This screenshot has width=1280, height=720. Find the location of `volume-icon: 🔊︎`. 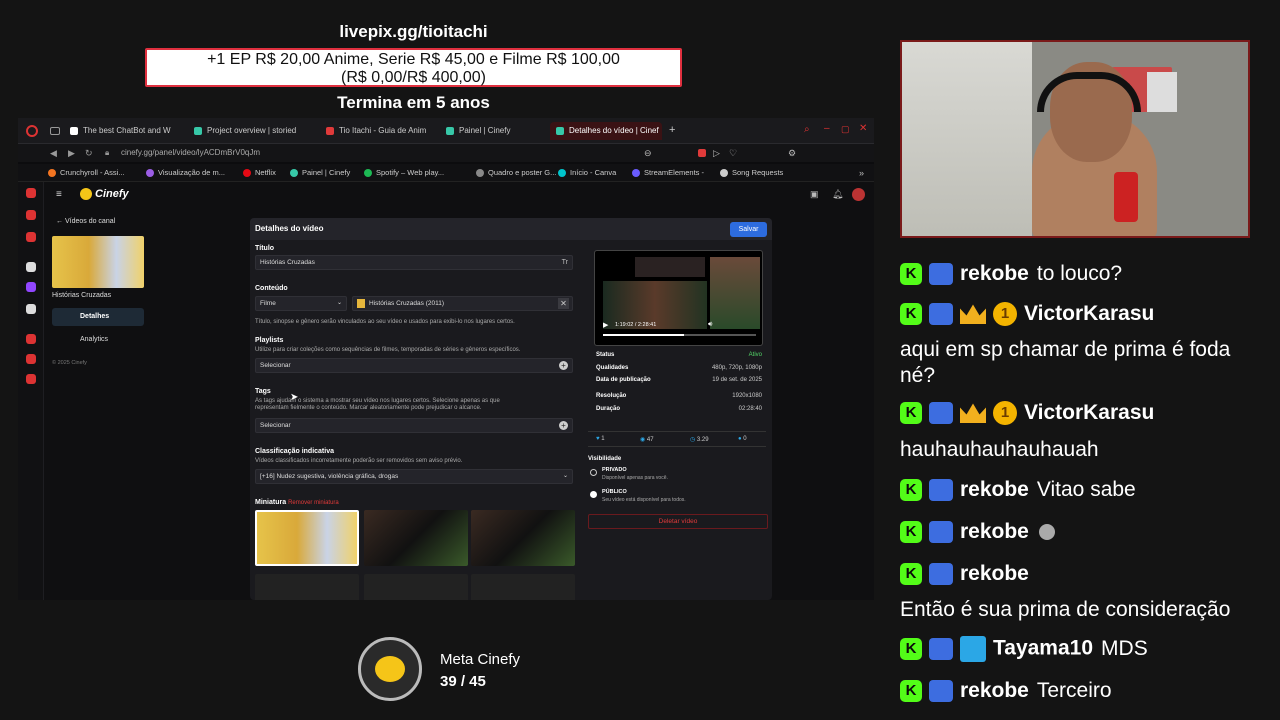

volume-icon: 🔊︎ is located at coordinates (710, 325).